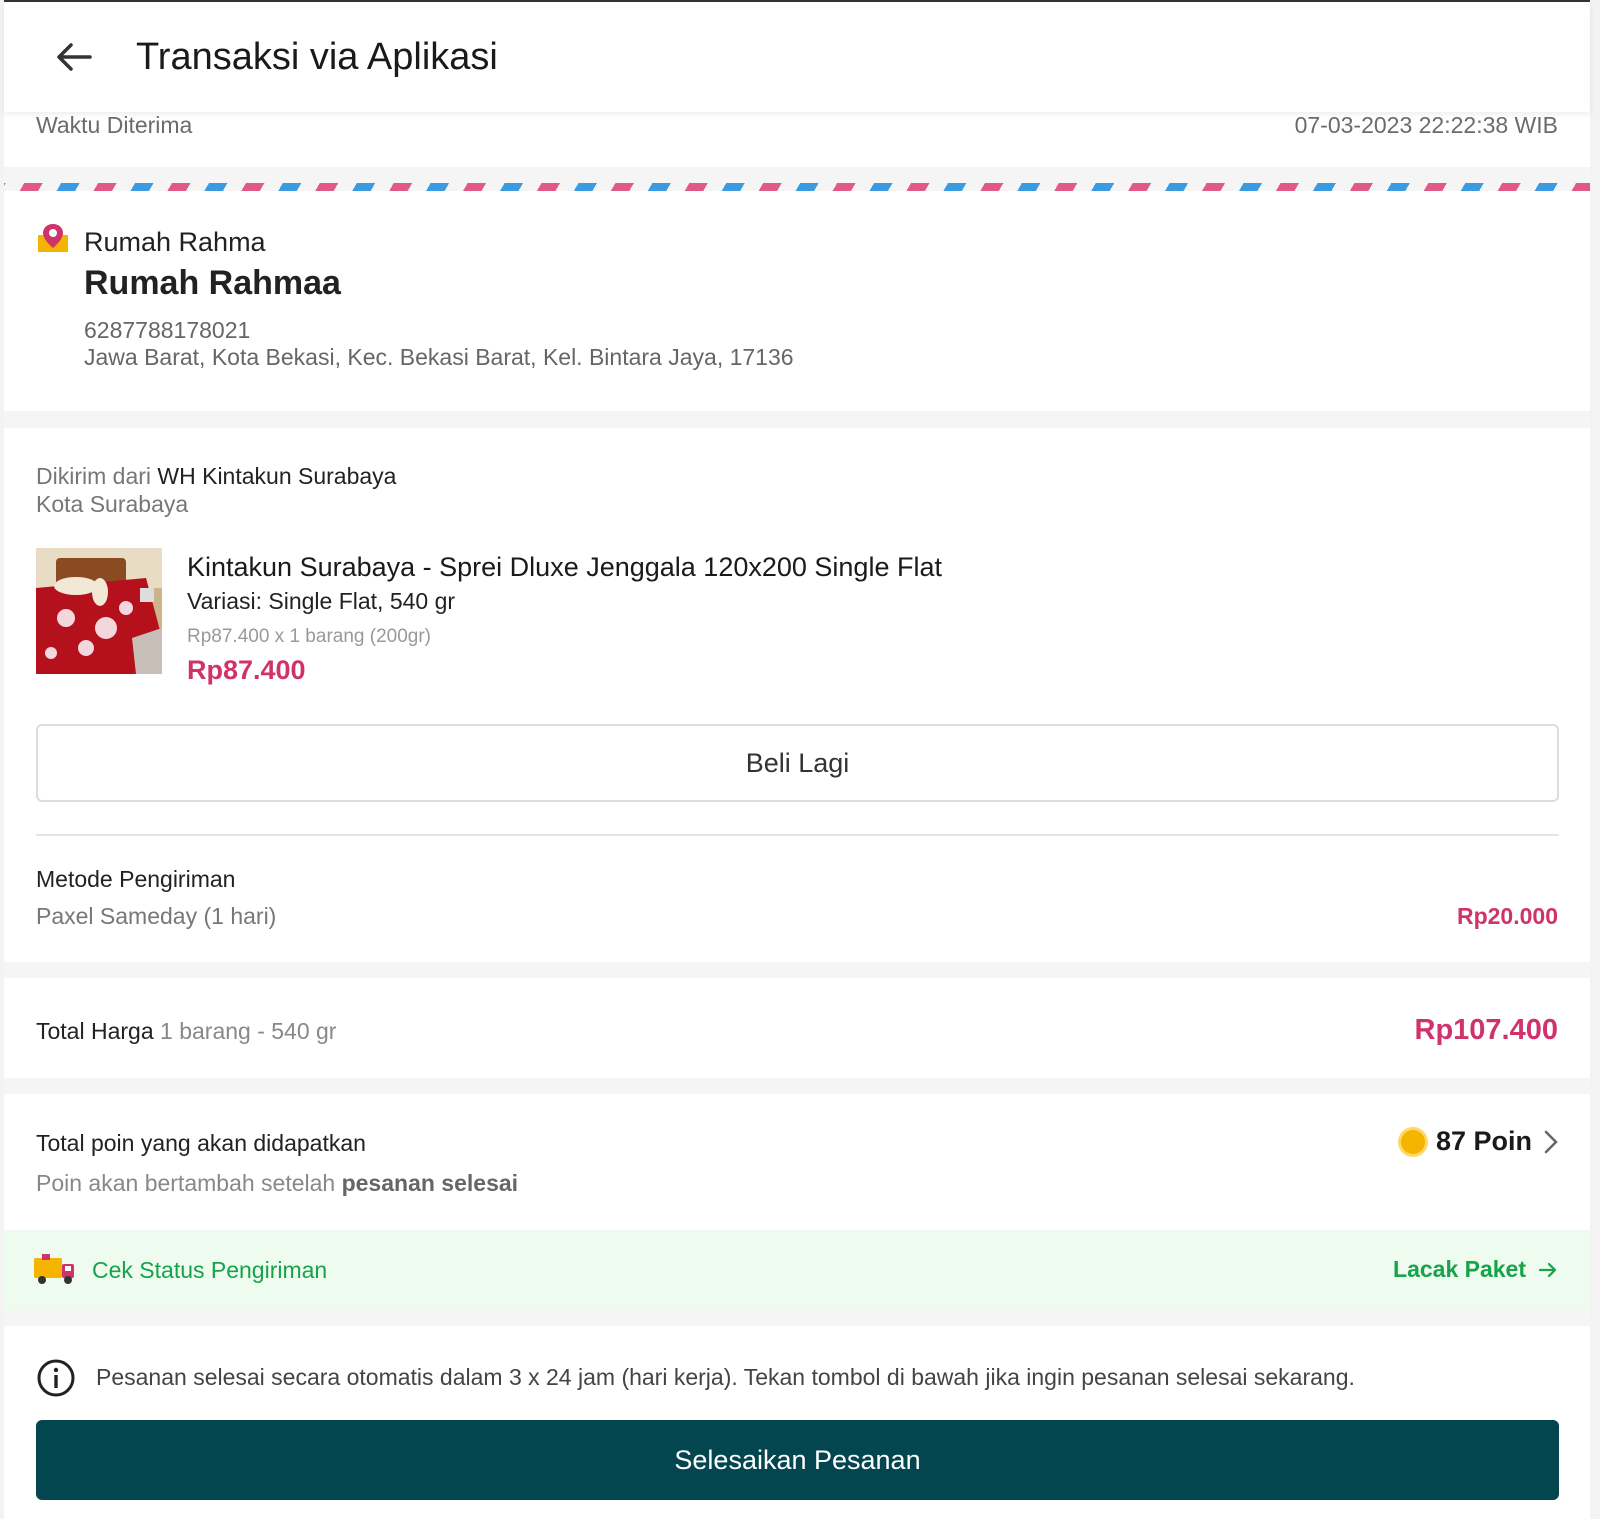 The height and width of the screenshot is (1519, 1600). I want to click on chevron-right-icon, so click(1551, 1141).